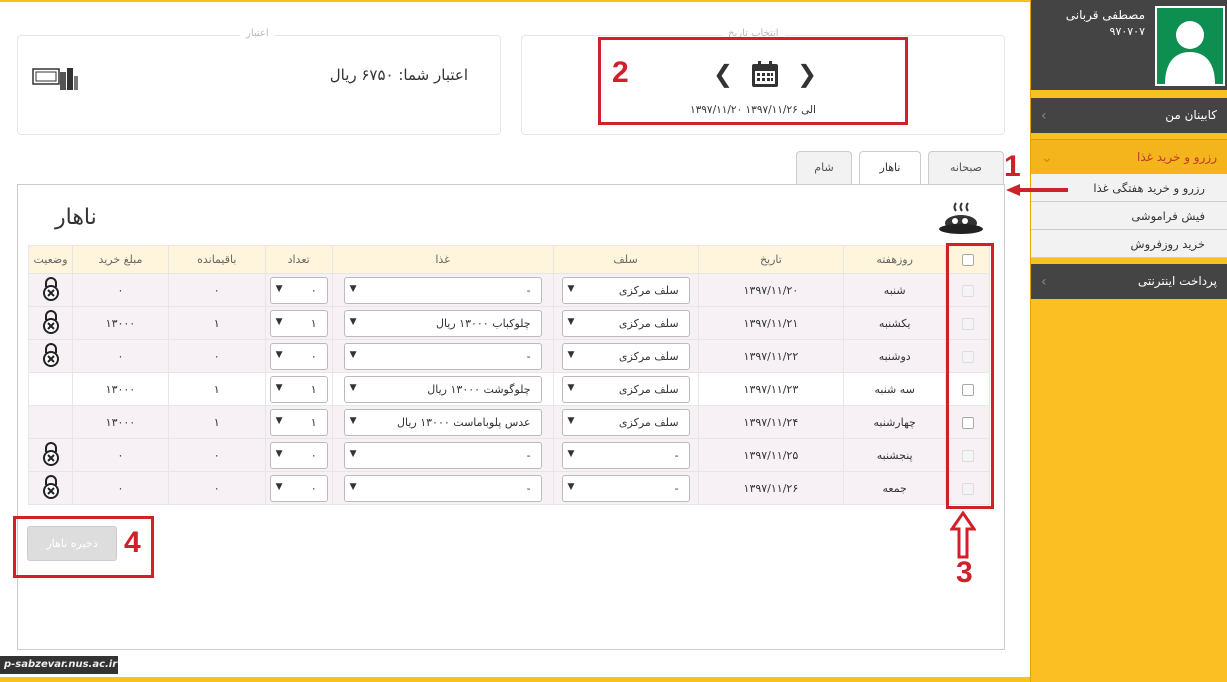 The width and height of the screenshot is (1227, 682). What do you see at coordinates (1129, 156) in the screenshot?
I see `menu-item-reserve: رزرو و خرید غذا ⌄` at bounding box center [1129, 156].